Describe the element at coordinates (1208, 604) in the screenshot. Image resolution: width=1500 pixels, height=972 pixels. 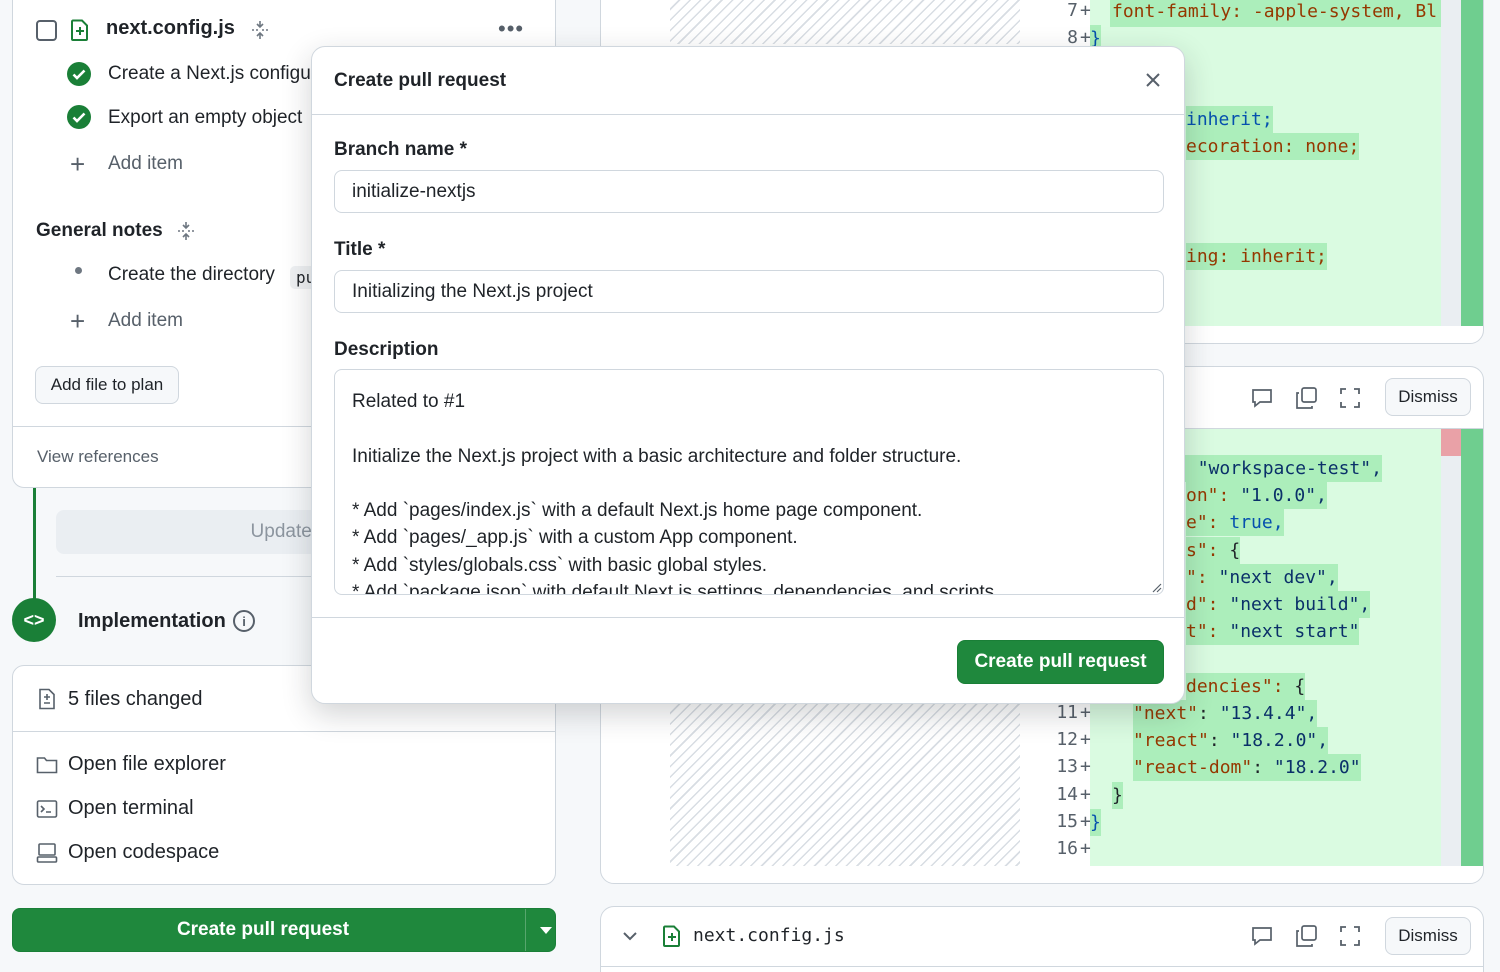
I see `json-key: d":` at that location.